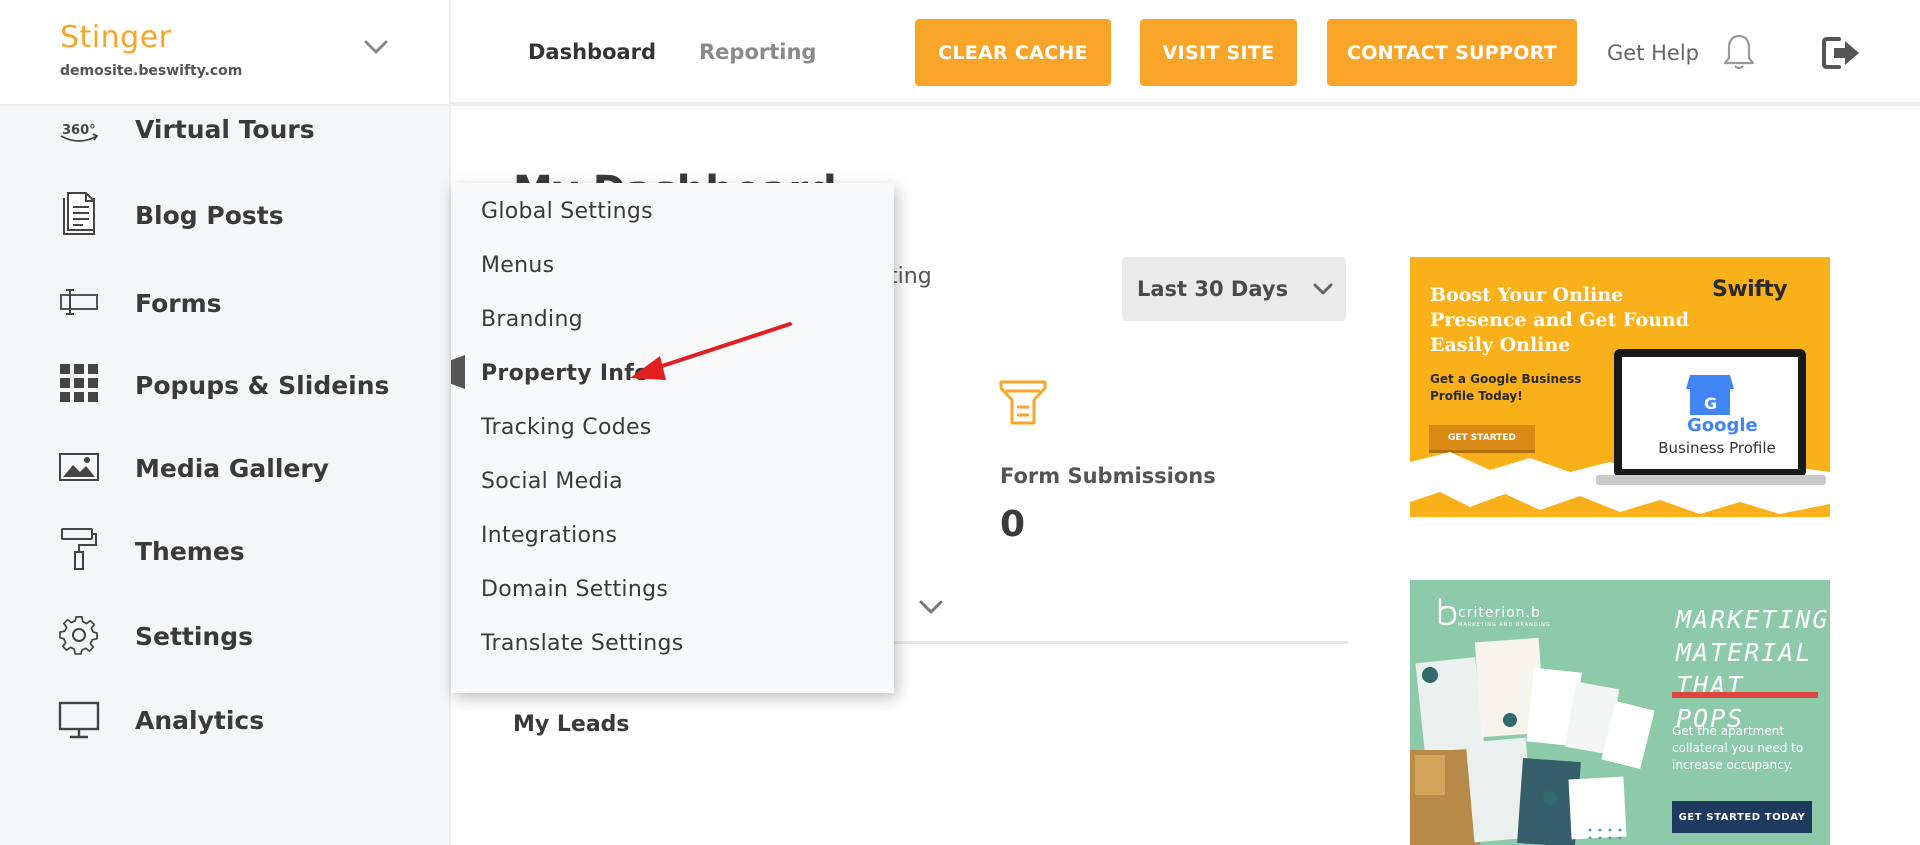 This screenshot has width=1920, height=845. What do you see at coordinates (711, 351) in the screenshot?
I see `annotation-arrow-icon` at bounding box center [711, 351].